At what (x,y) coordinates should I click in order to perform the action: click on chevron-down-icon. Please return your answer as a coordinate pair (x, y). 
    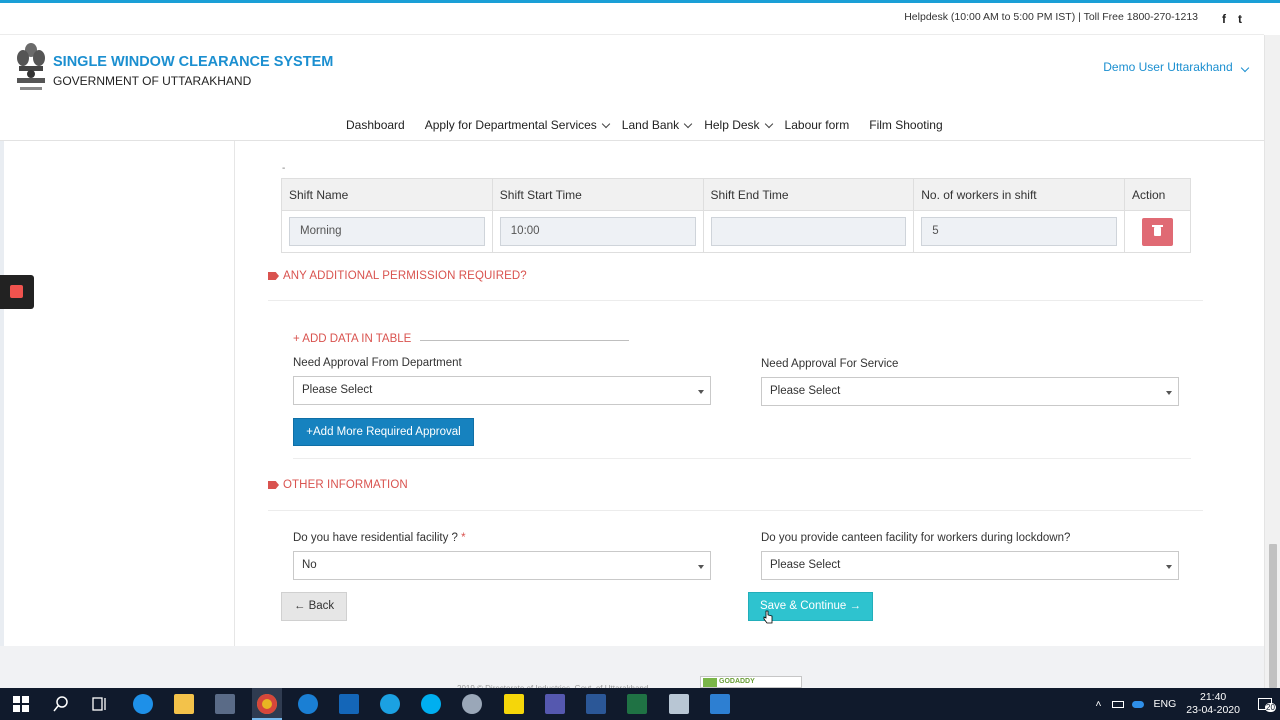
    Looking at the image, I should click on (768, 123).